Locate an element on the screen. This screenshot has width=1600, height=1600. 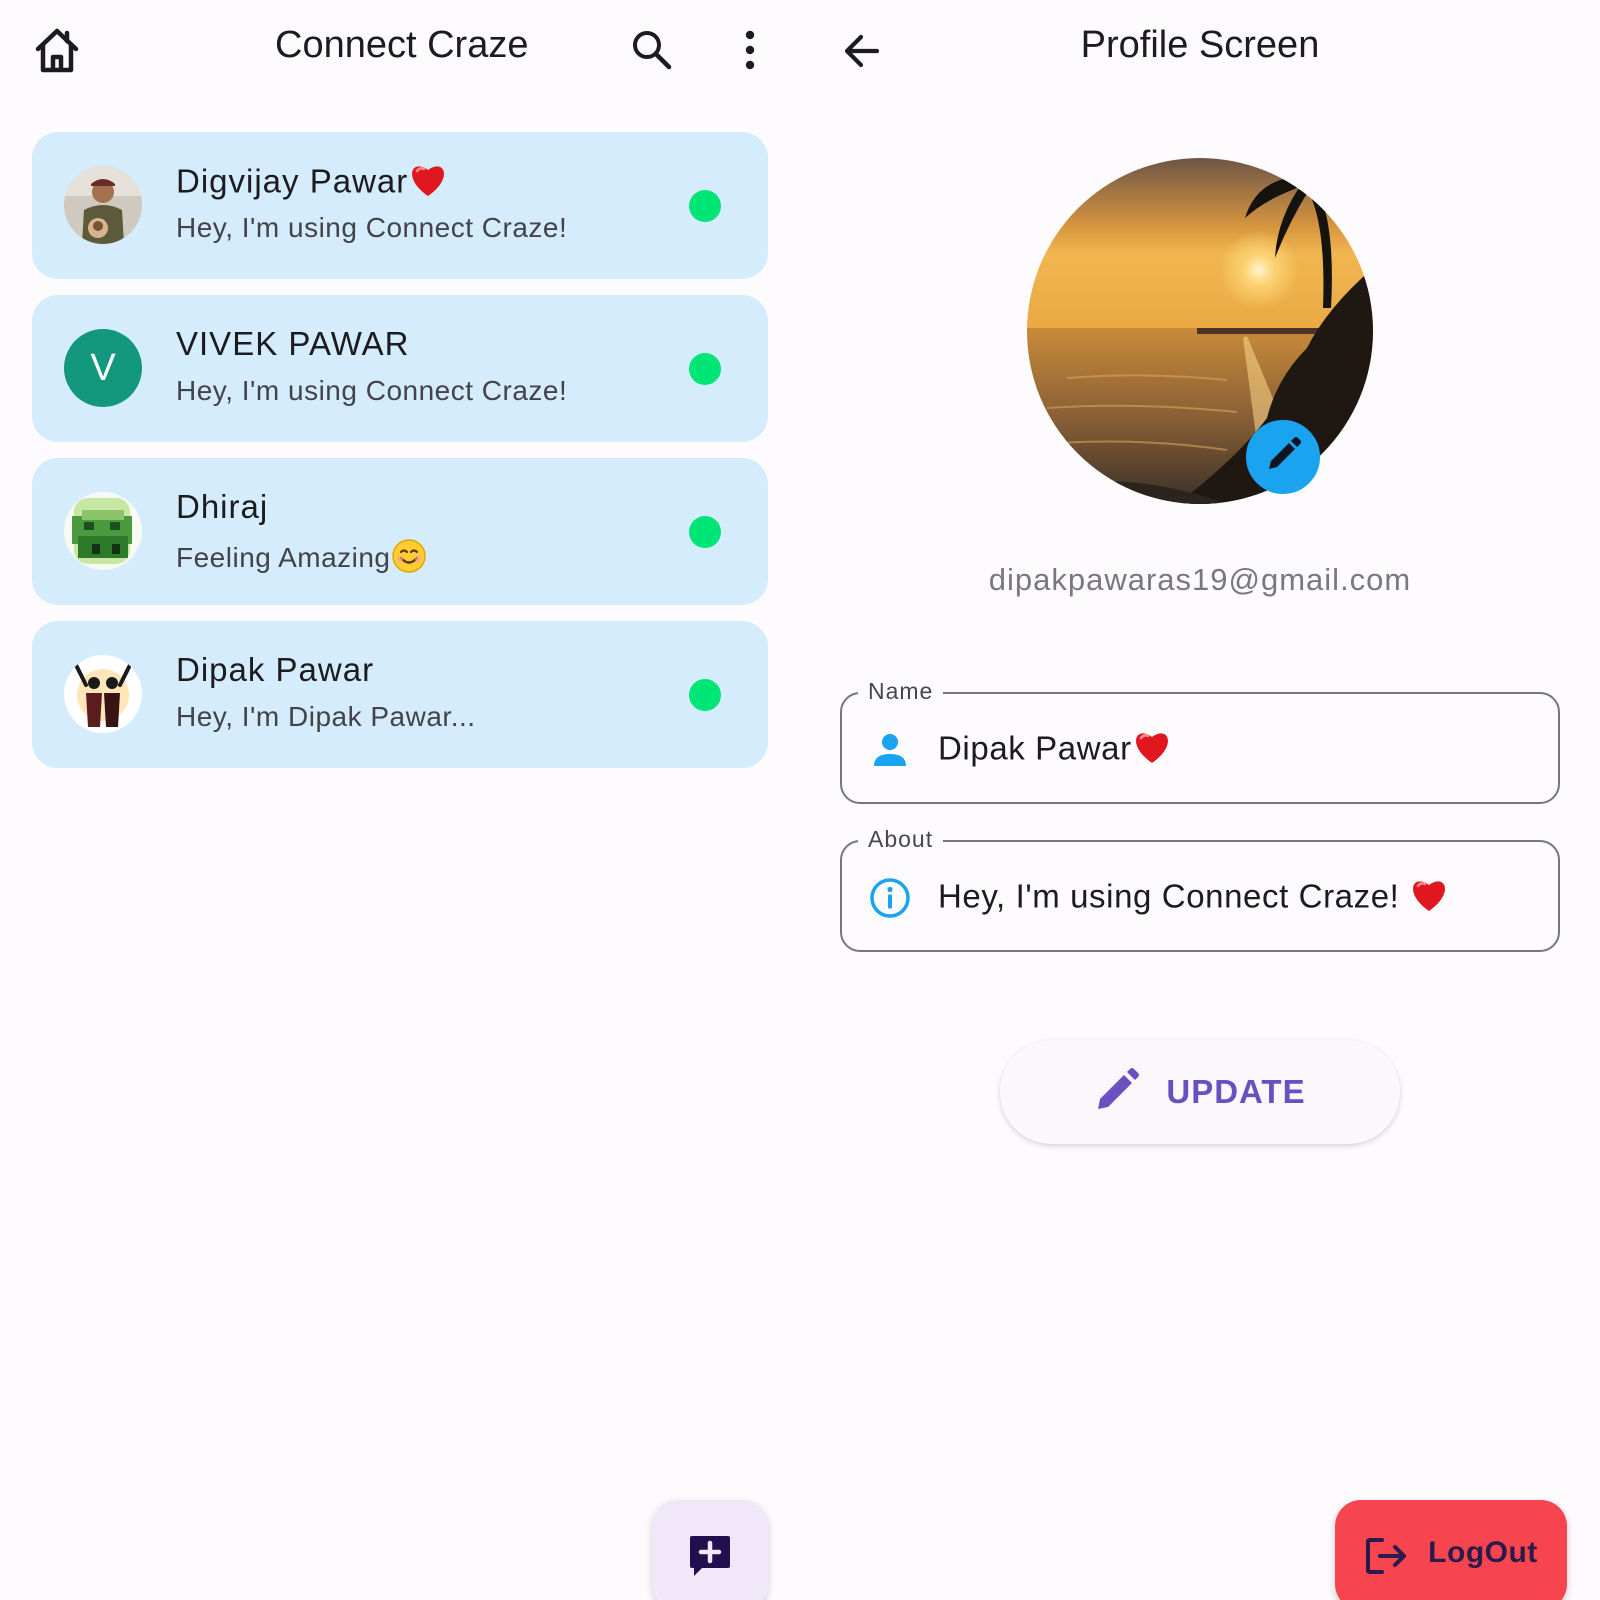
logout-button: LogOut is located at coordinates (1451, 1550).